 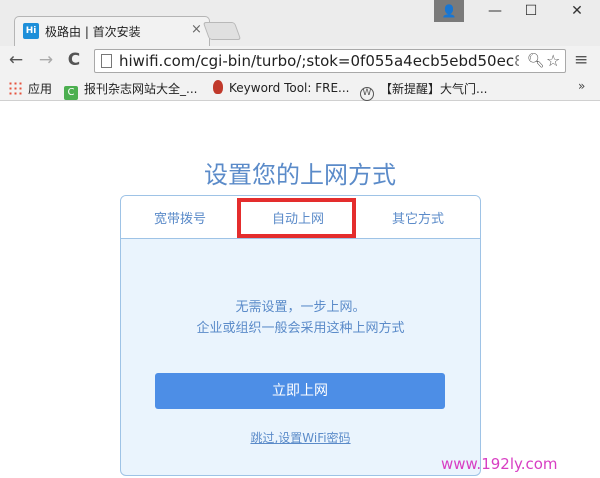 What do you see at coordinates (106, 61) in the screenshot?
I see `page-icon` at bounding box center [106, 61].